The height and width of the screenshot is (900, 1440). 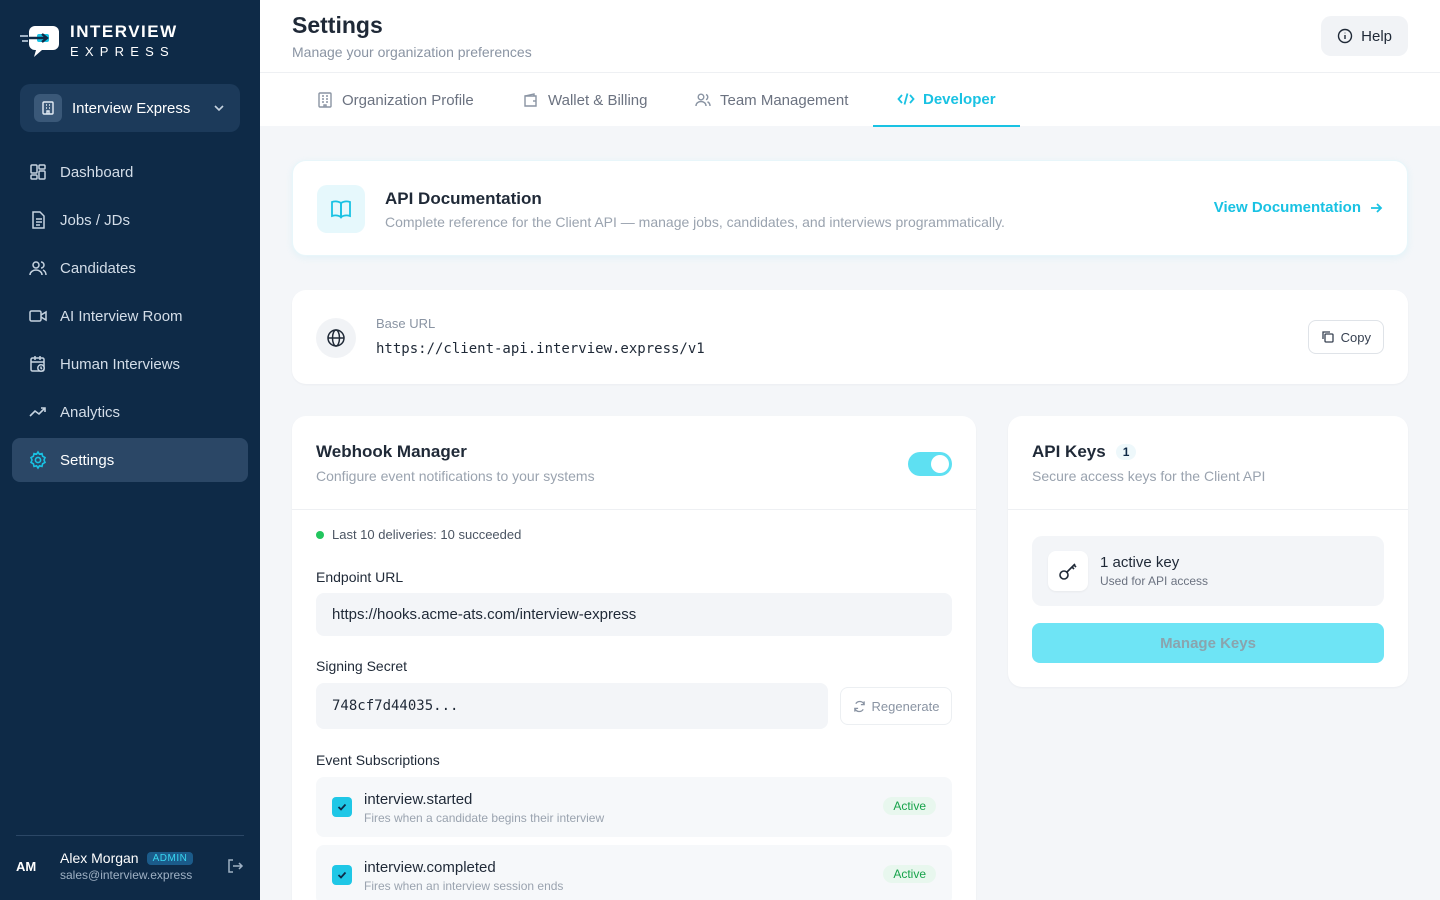 What do you see at coordinates (412, 52) in the screenshot?
I see `page-subtitle: Manage your organization preferences` at bounding box center [412, 52].